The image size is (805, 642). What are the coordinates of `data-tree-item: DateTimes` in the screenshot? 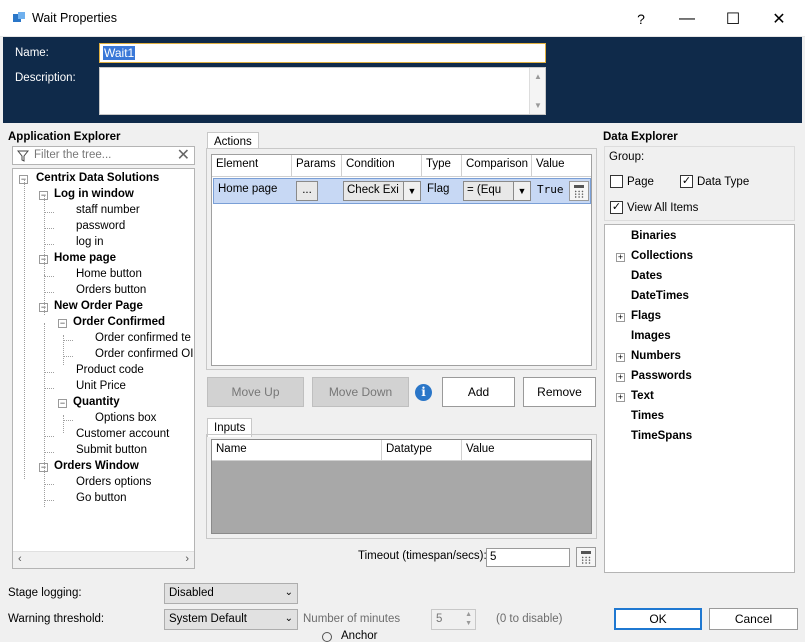 It's located at (660, 296).